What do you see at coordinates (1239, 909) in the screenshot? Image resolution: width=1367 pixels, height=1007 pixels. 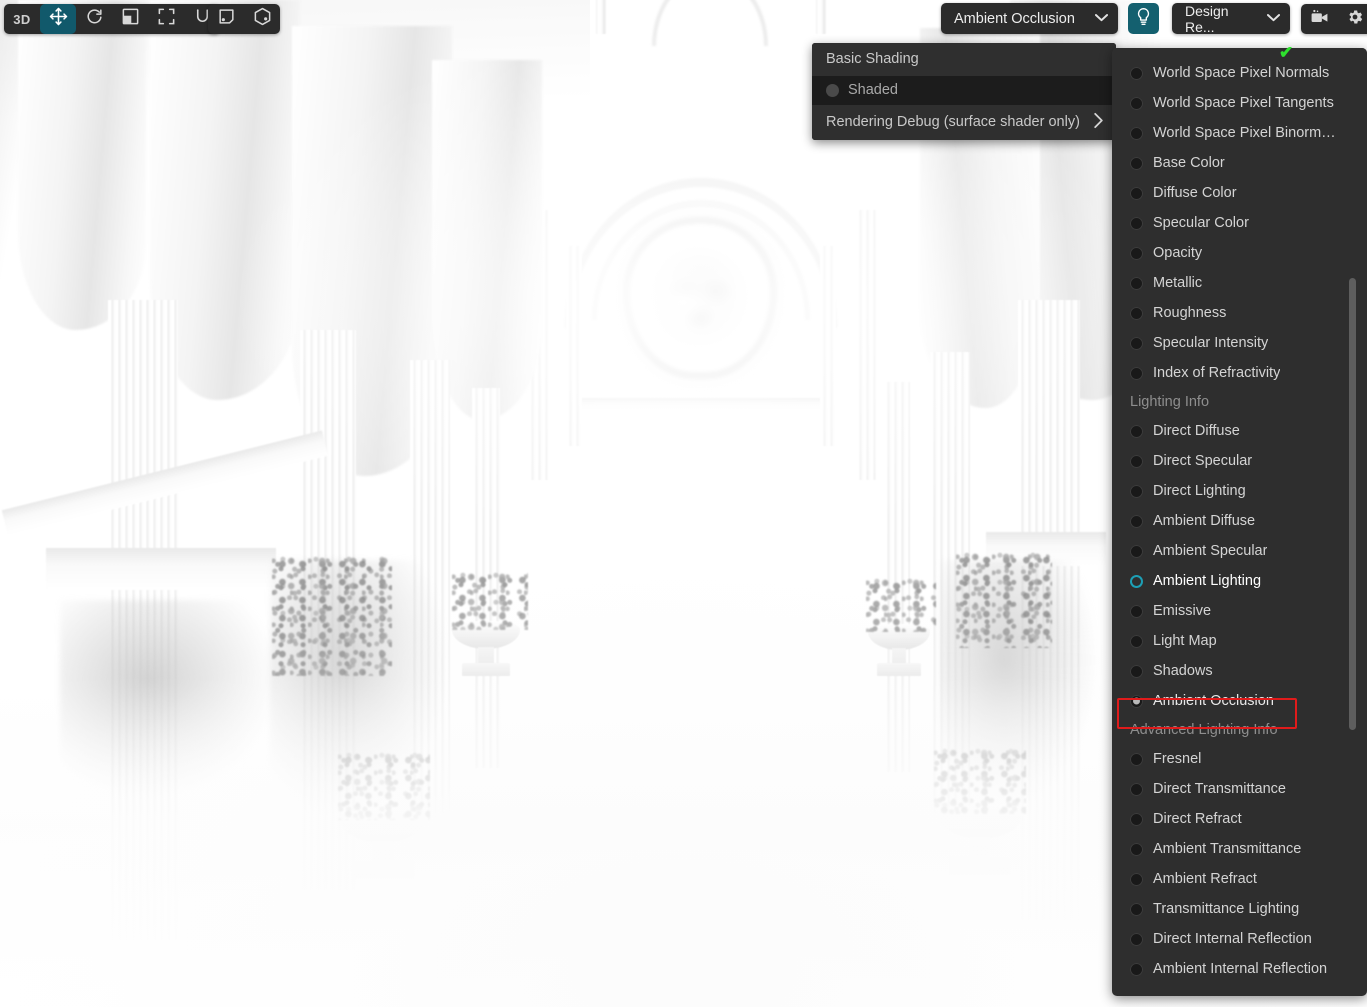 I see `debug-mode-item: Transmittance Lighting` at bounding box center [1239, 909].